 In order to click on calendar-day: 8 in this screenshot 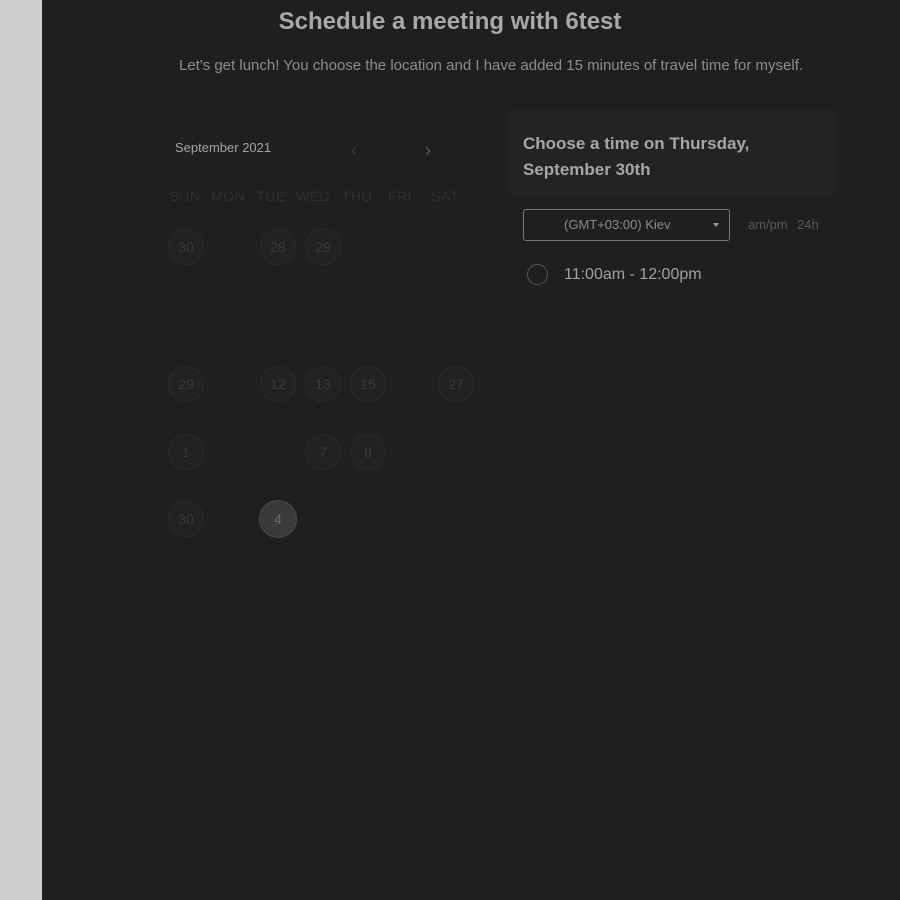, I will do `click(368, 452)`.